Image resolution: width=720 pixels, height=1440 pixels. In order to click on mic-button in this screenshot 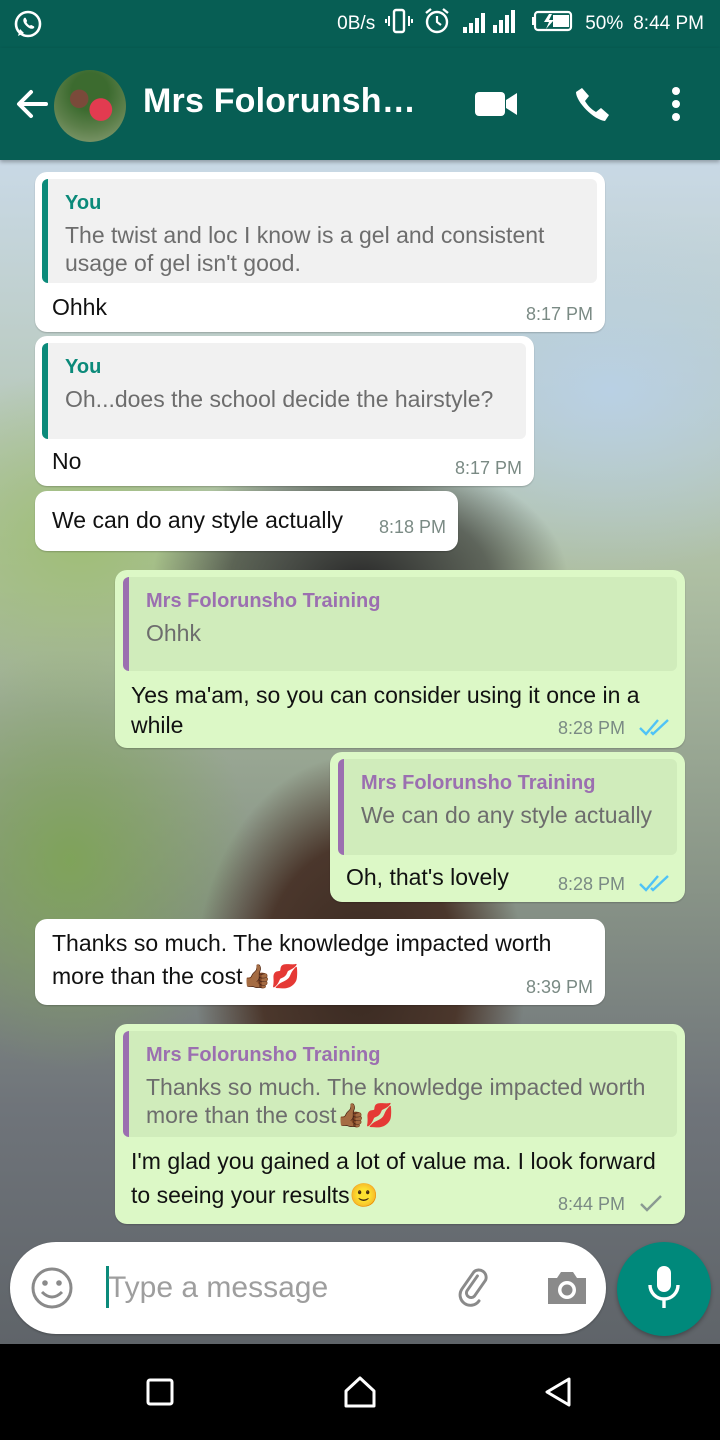, I will do `click(664, 1289)`.